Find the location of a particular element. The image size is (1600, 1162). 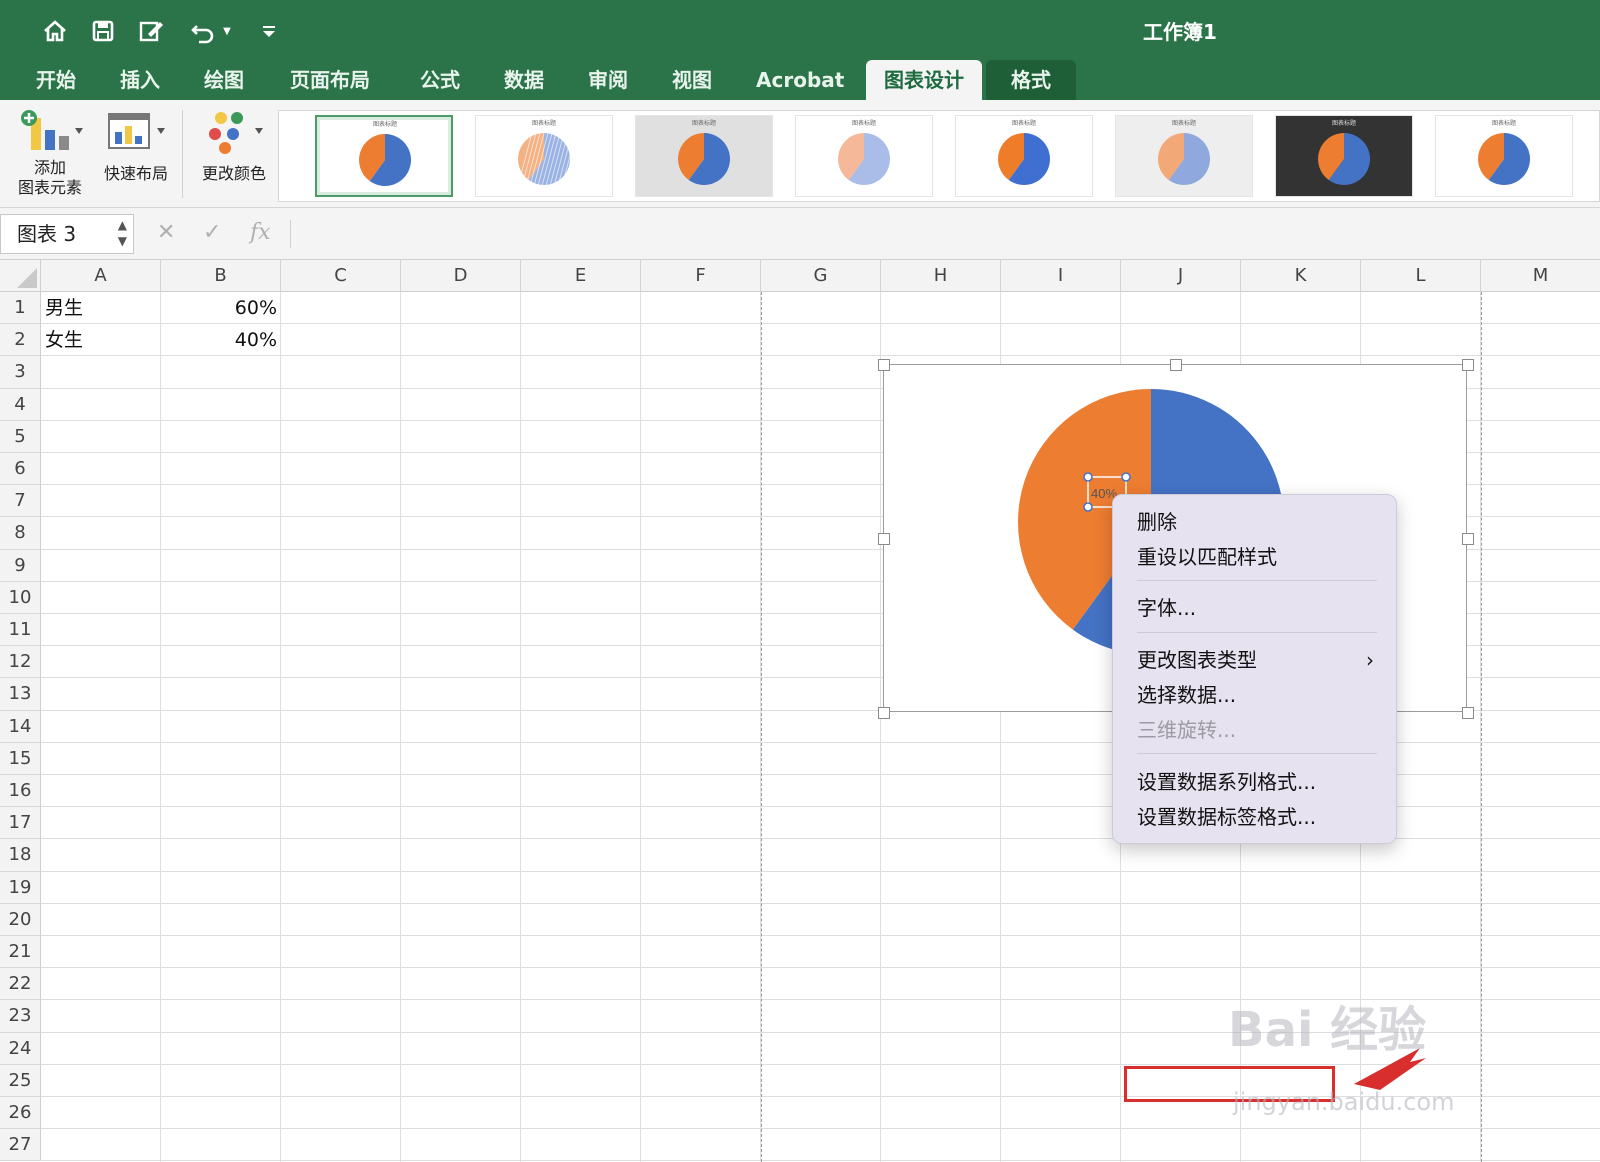

name-box-stepper-icon: ▲ ▼ is located at coordinates (122, 233).